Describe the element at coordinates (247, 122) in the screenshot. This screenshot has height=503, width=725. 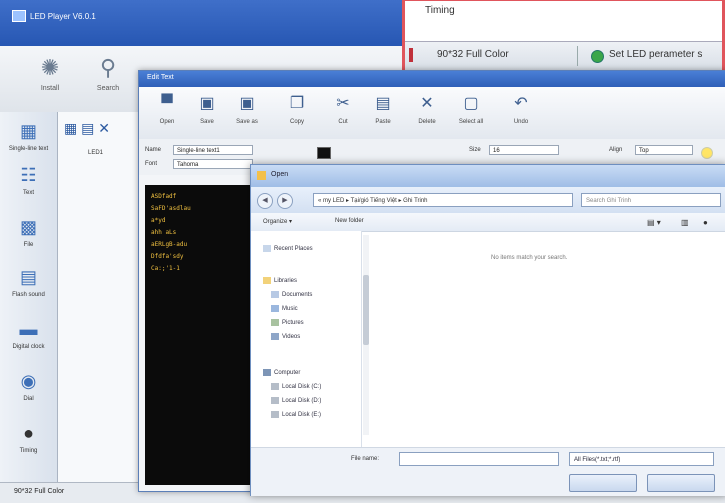
I see `save-as-label: Save as` at that location.